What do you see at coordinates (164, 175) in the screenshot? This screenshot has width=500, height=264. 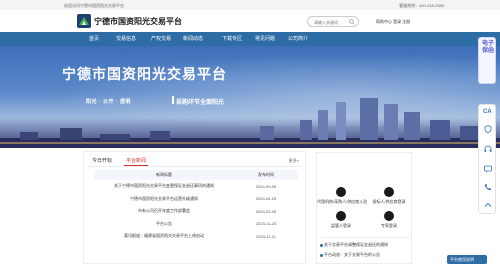 I see `column-header-title: 新闻标题` at bounding box center [164, 175].